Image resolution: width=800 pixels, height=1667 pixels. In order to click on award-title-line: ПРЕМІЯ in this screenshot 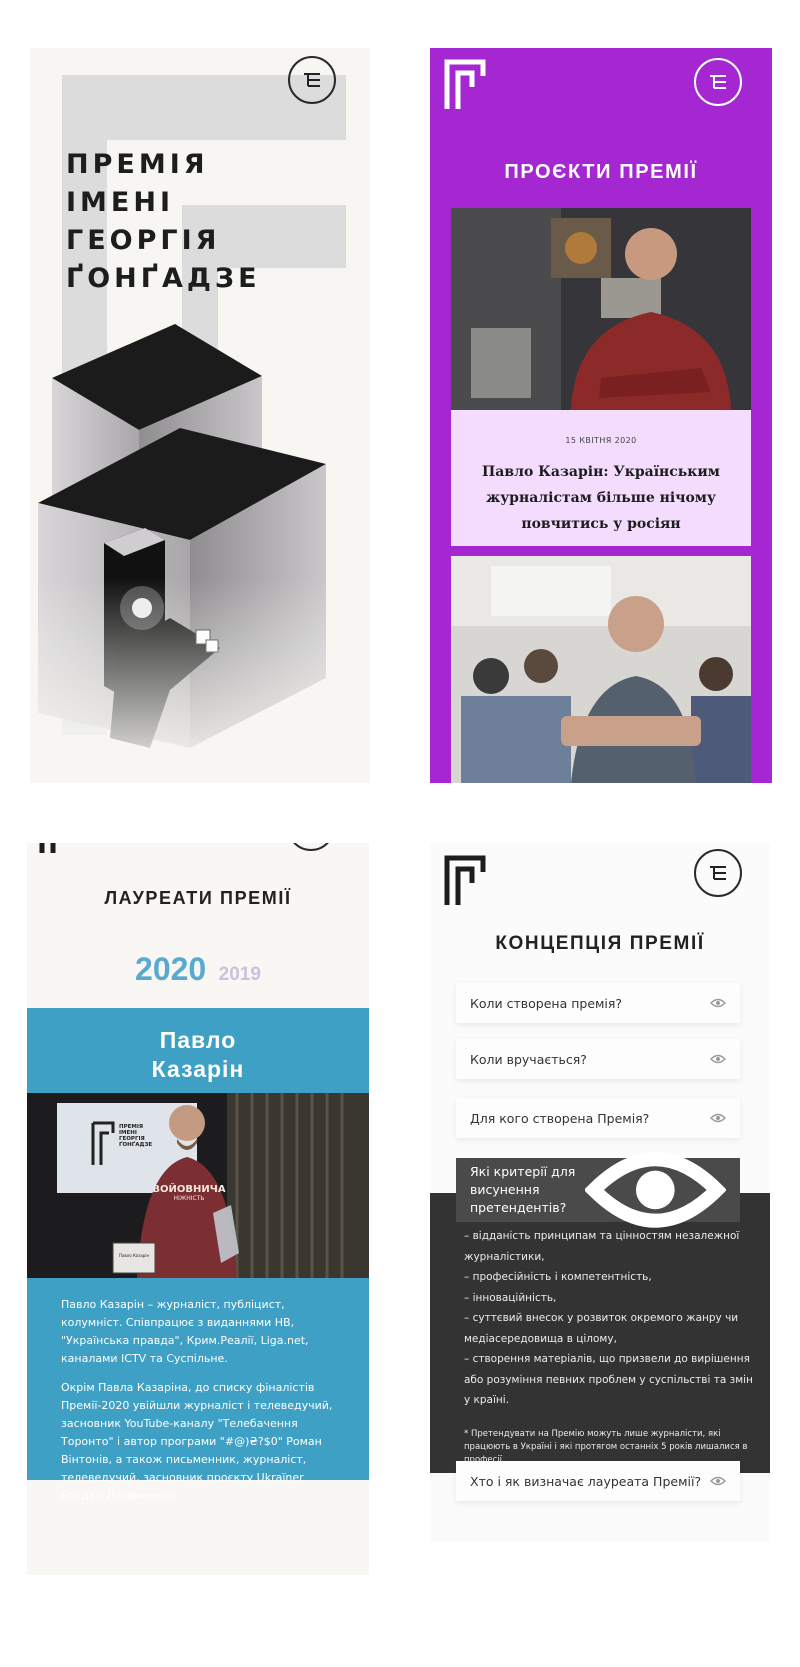, I will do `click(137, 164)`.